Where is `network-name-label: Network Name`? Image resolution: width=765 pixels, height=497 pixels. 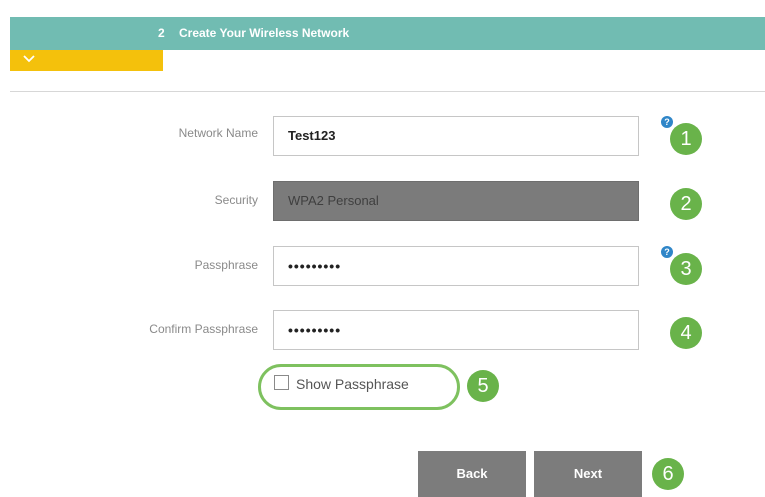
network-name-label: Network Name is located at coordinates (218, 133).